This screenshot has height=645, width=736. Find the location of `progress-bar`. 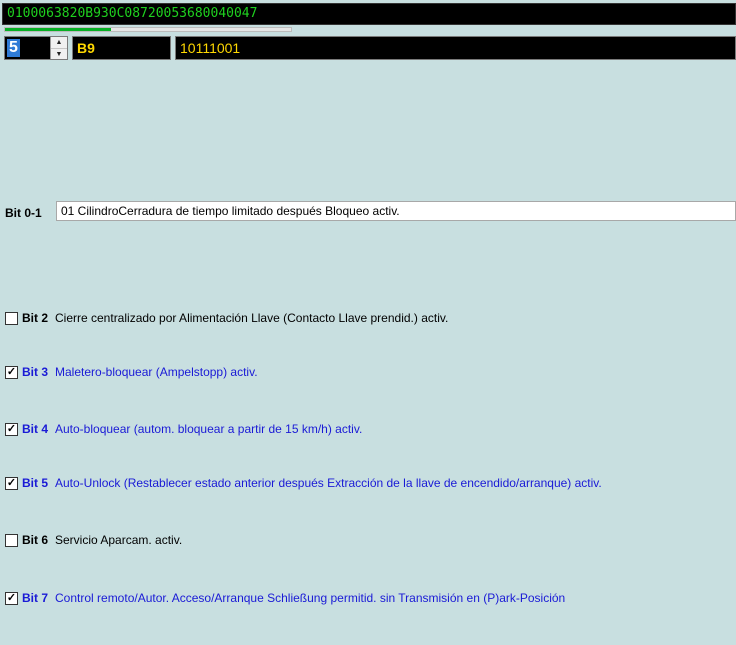

progress-bar is located at coordinates (148, 29).